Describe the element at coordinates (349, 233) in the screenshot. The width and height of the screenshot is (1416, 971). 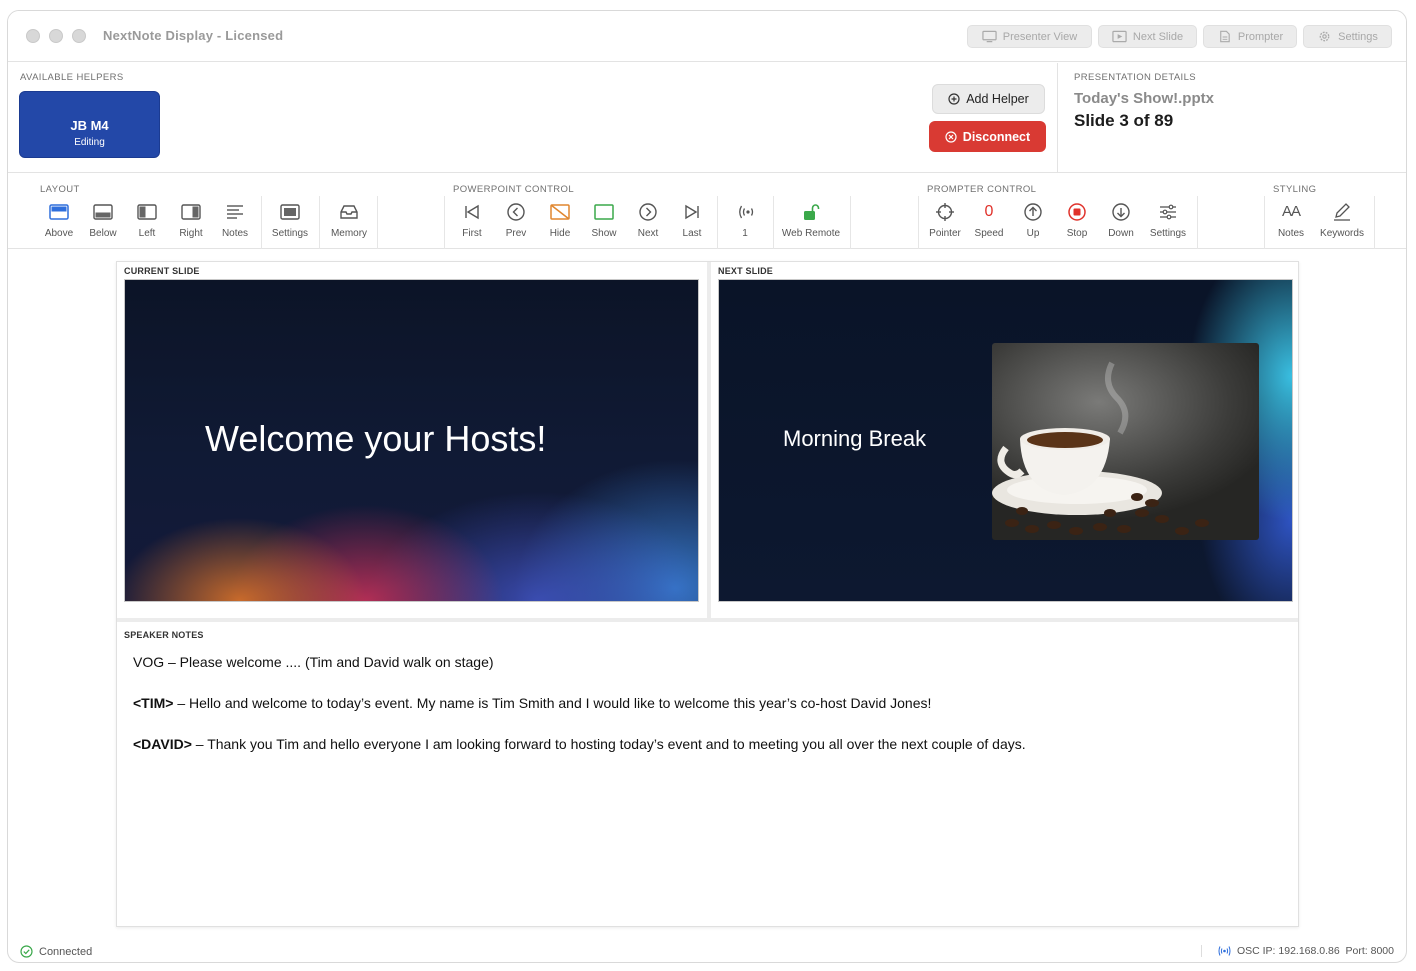
I see `memory-label: Memory` at that location.